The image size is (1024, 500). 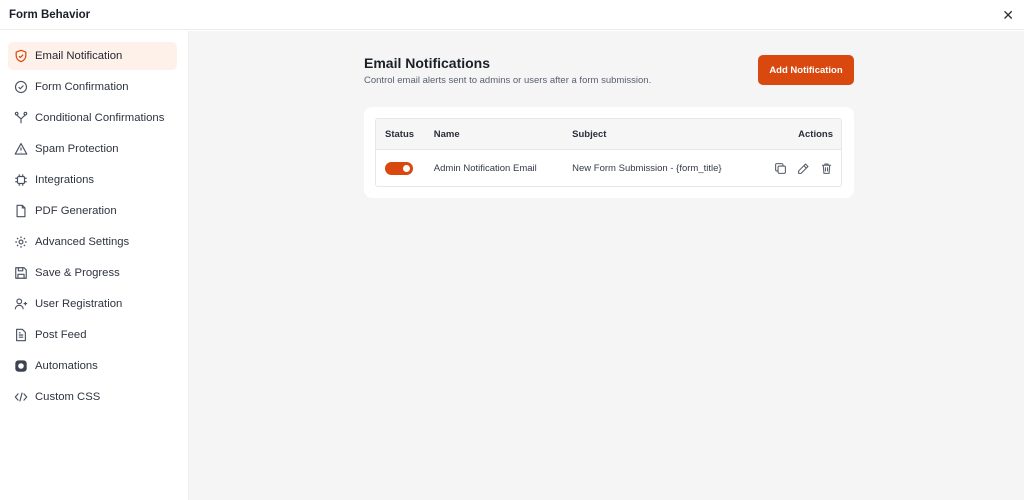 I want to click on user-plus-icon, so click(x=21, y=304).